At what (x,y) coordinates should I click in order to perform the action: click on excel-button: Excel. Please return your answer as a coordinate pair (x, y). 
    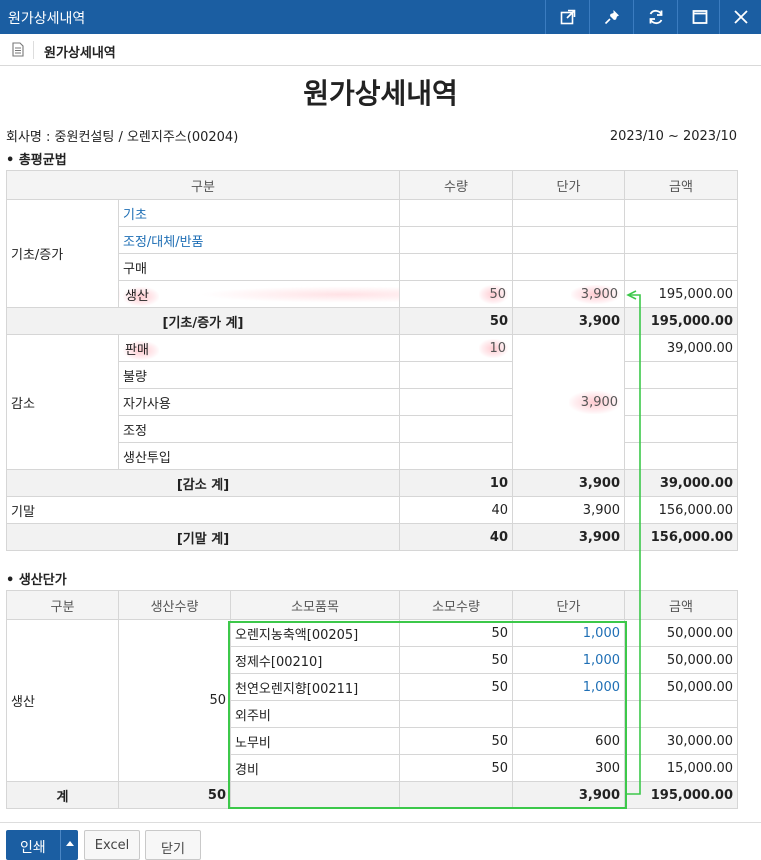
    Looking at the image, I should click on (112, 845).